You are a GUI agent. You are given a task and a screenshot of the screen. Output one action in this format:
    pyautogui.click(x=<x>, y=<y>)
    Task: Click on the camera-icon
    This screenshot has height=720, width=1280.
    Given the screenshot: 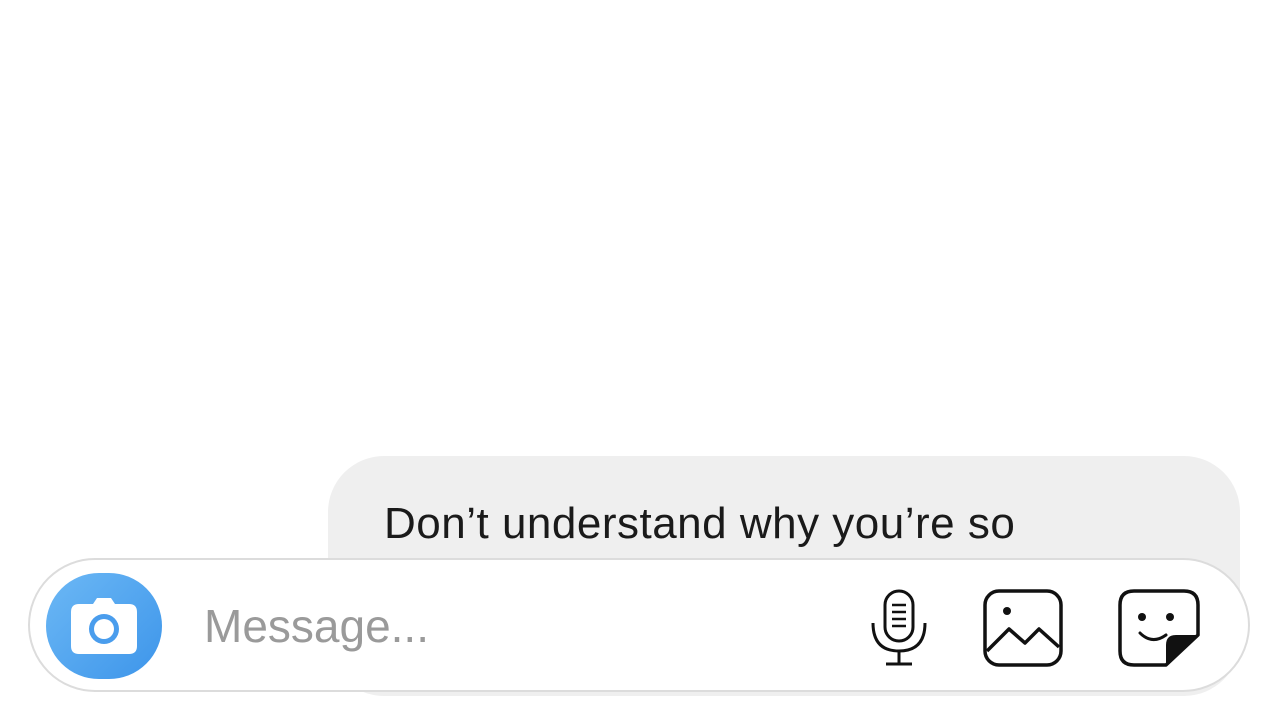 What is the action you would take?
    pyautogui.click(x=104, y=626)
    